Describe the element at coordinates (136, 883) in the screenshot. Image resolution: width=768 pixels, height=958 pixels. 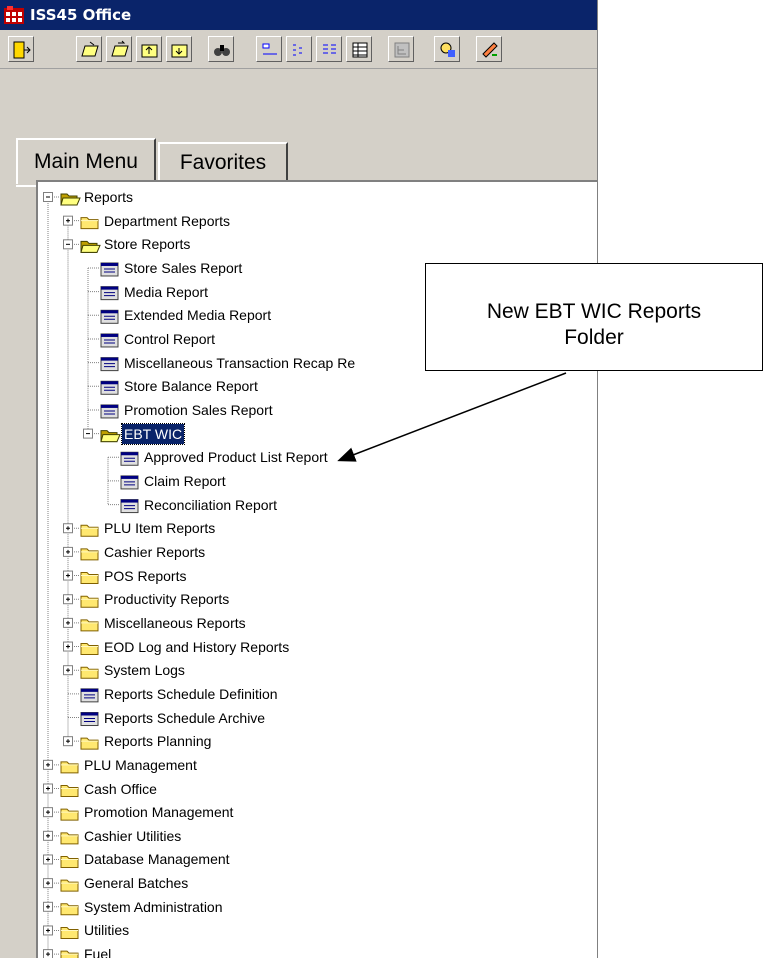
I see `tree-item-label: General Batches` at that location.